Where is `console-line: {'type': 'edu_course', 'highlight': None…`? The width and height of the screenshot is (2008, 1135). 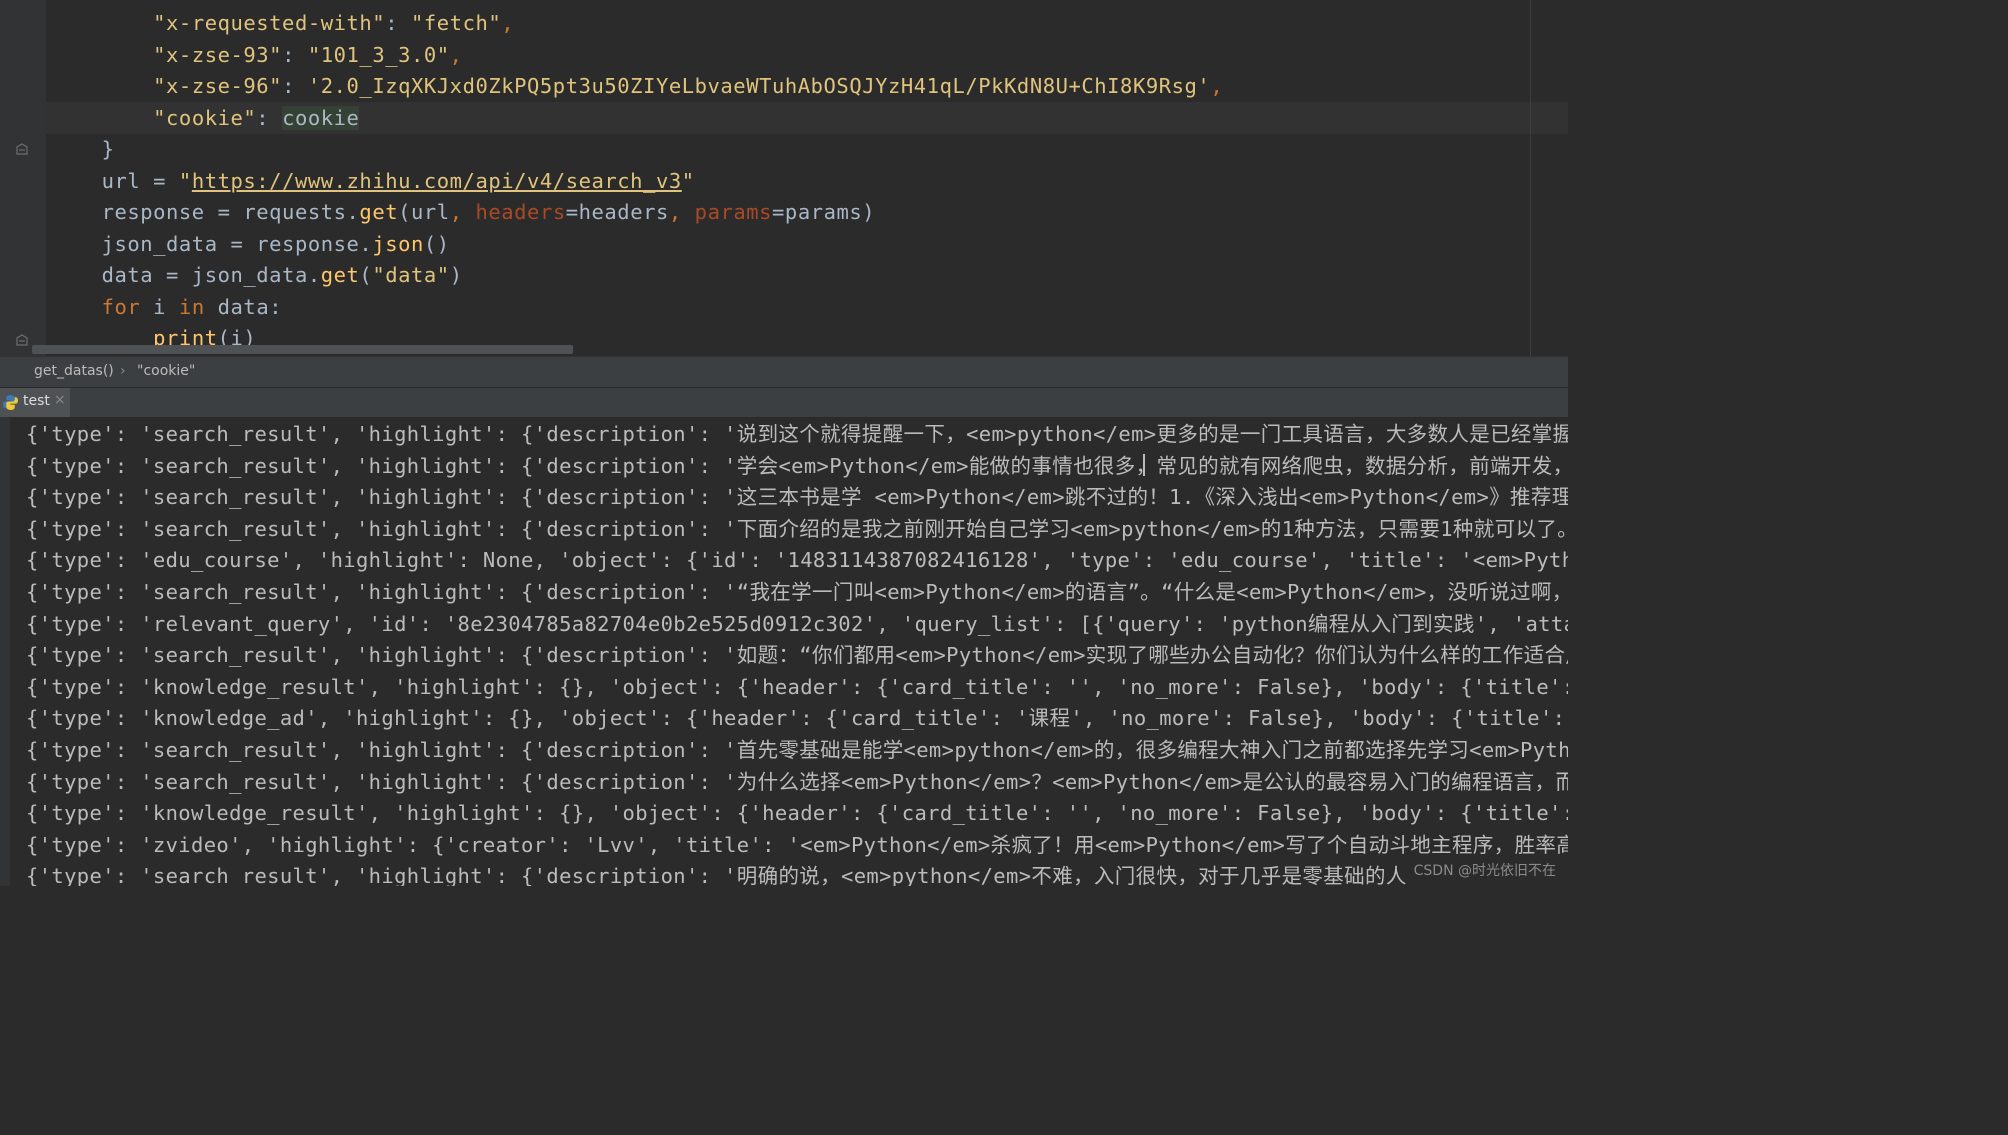
console-line: {'type': 'edu_course', 'highlight': None… is located at coordinates (797, 560).